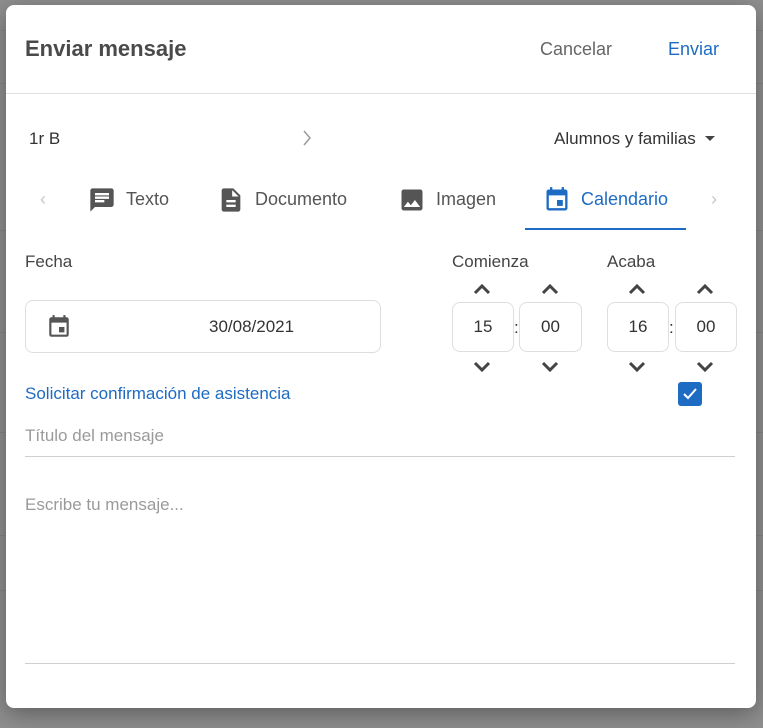  Describe the element at coordinates (631, 261) in the screenshot. I see `end-label: Acaba` at that location.